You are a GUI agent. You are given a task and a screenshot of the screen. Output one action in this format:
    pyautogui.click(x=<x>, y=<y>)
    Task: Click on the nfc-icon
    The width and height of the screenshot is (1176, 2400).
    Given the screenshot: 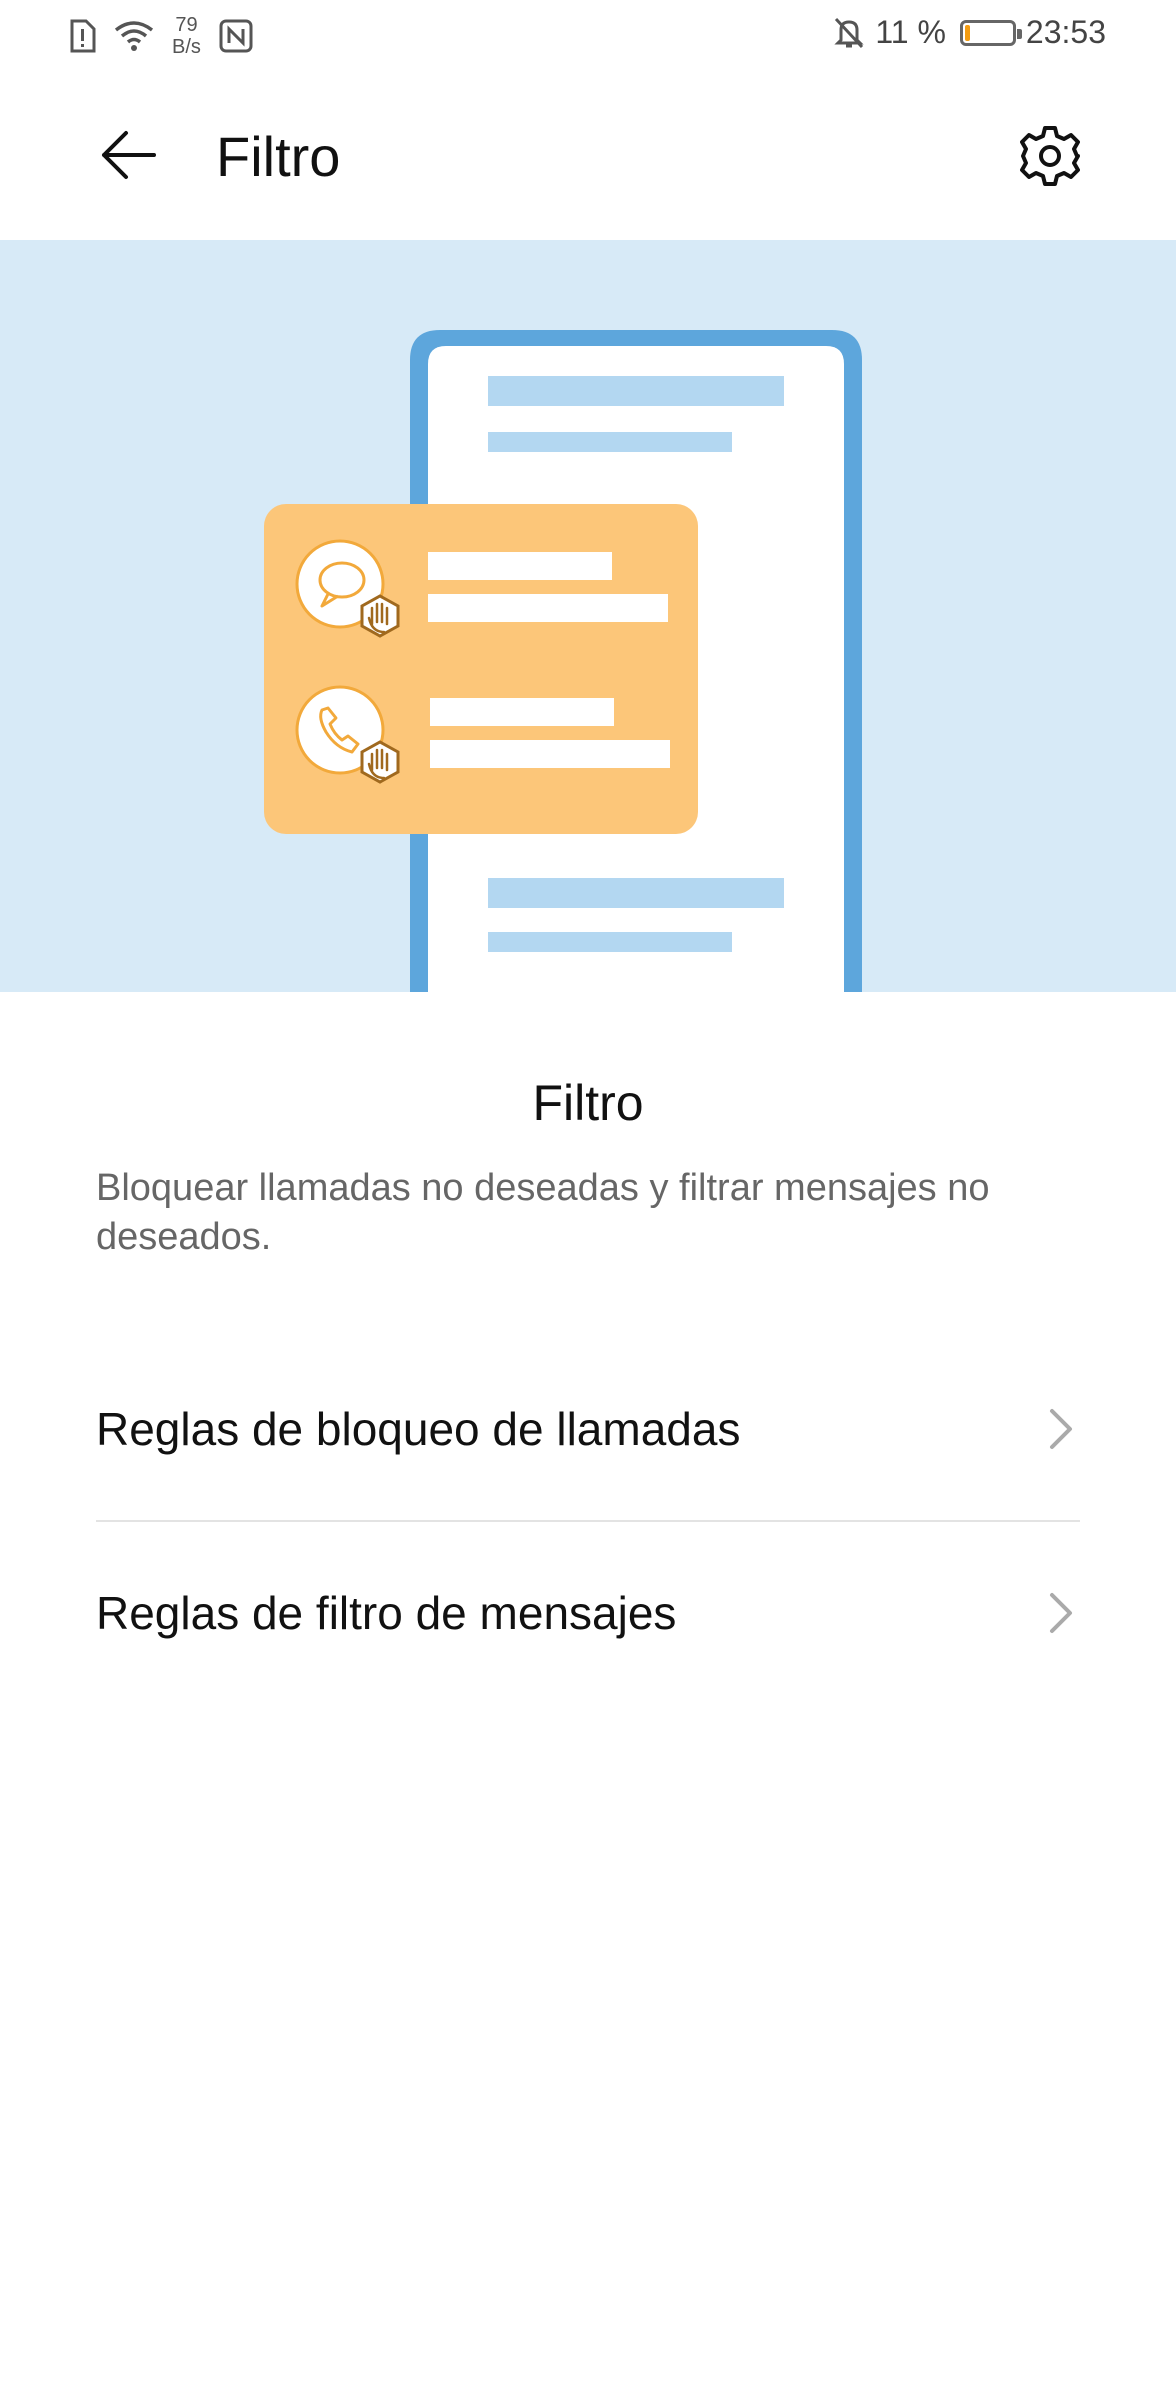 What is the action you would take?
    pyautogui.click(x=236, y=36)
    